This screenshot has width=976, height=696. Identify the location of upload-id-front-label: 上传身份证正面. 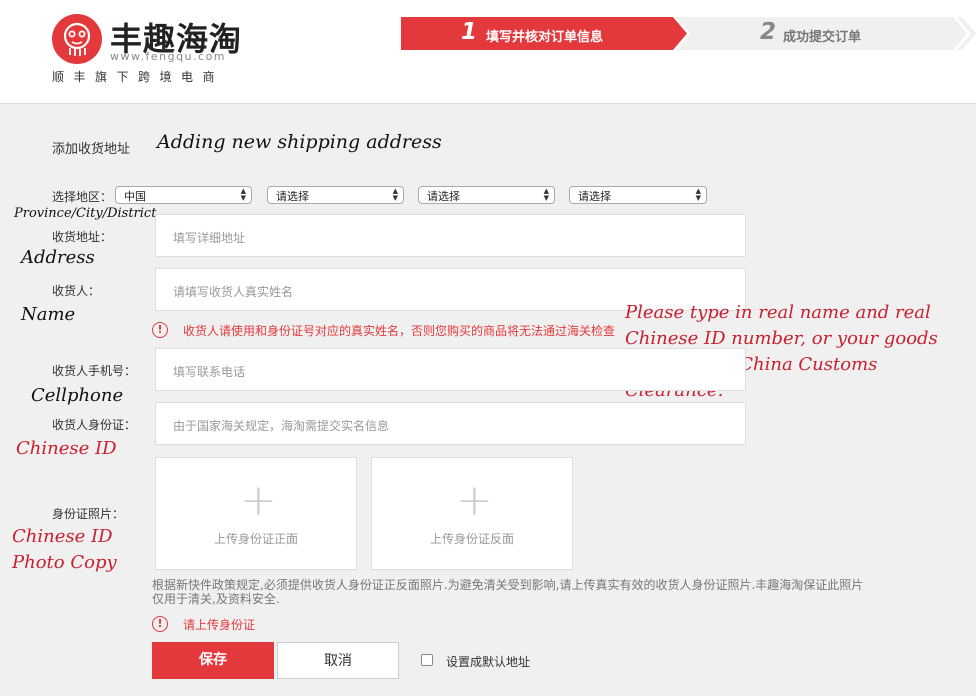
(255, 539).